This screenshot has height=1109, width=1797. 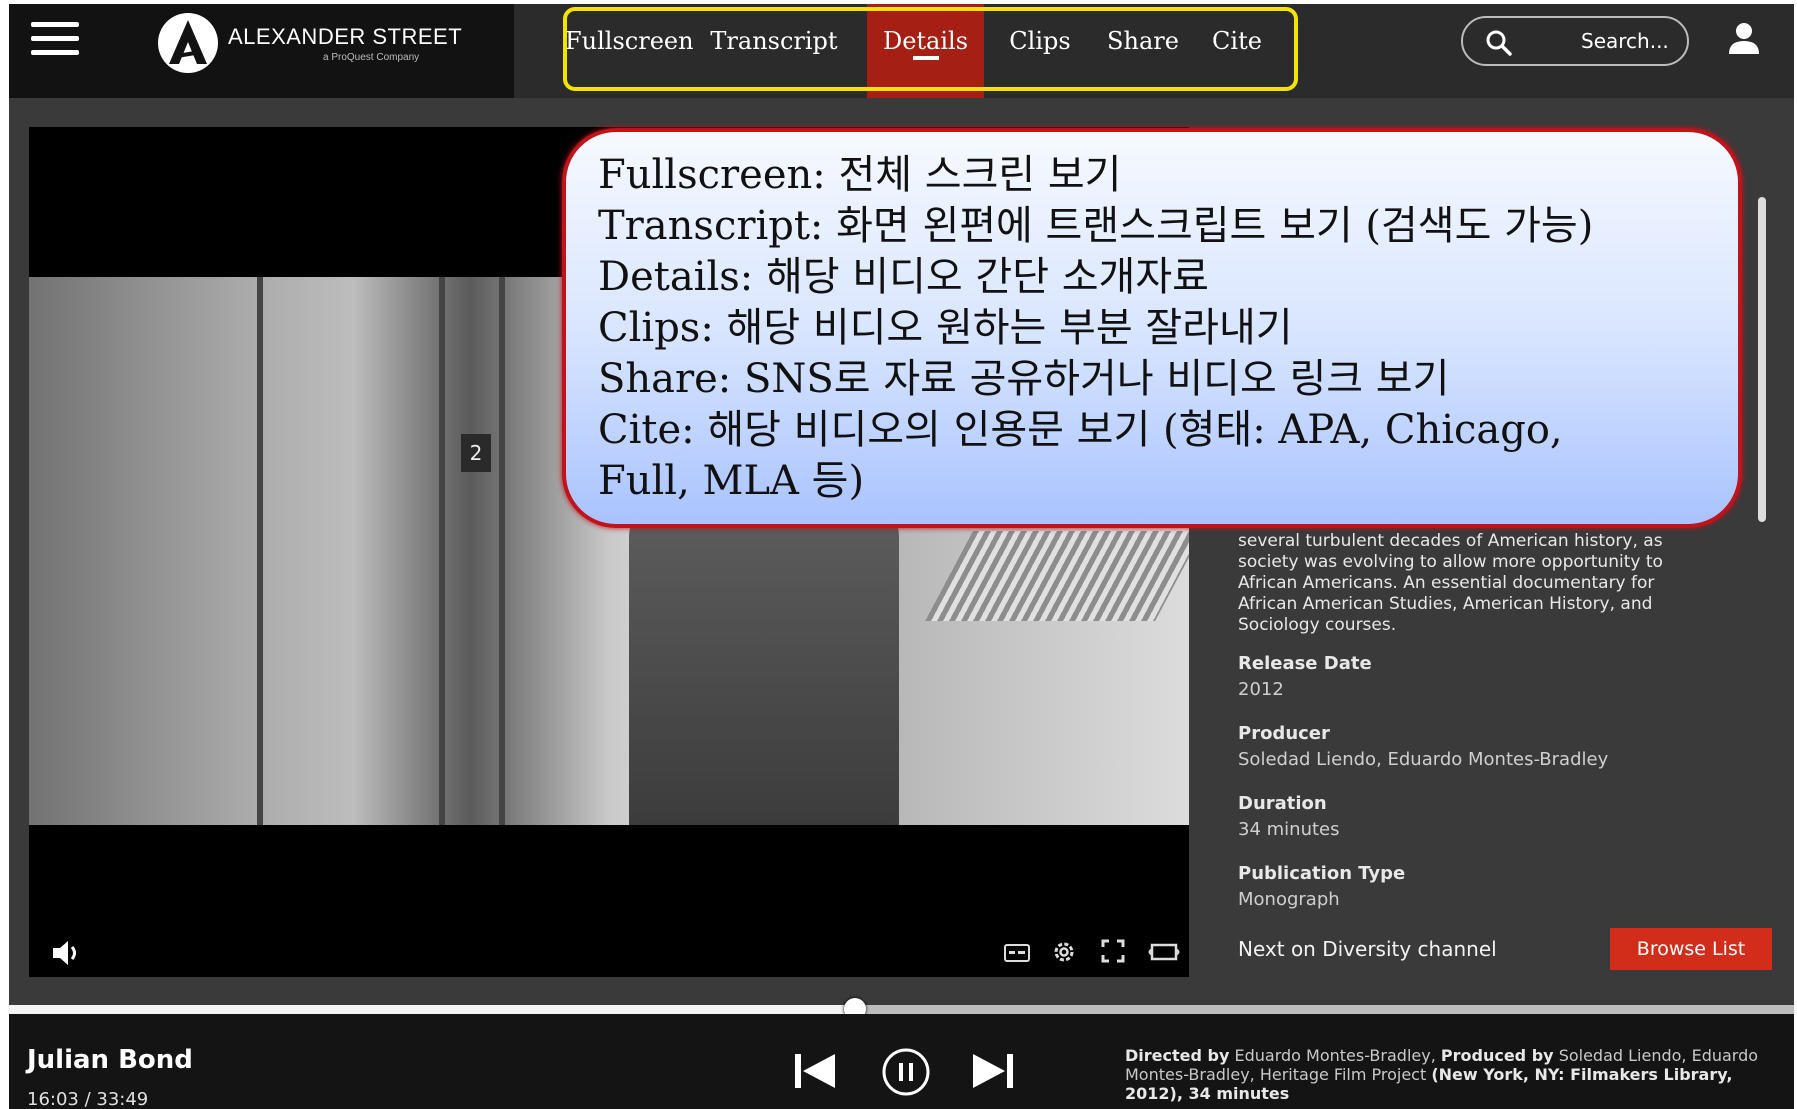 I want to click on publication-type-value: Monograph, so click(x=1289, y=899).